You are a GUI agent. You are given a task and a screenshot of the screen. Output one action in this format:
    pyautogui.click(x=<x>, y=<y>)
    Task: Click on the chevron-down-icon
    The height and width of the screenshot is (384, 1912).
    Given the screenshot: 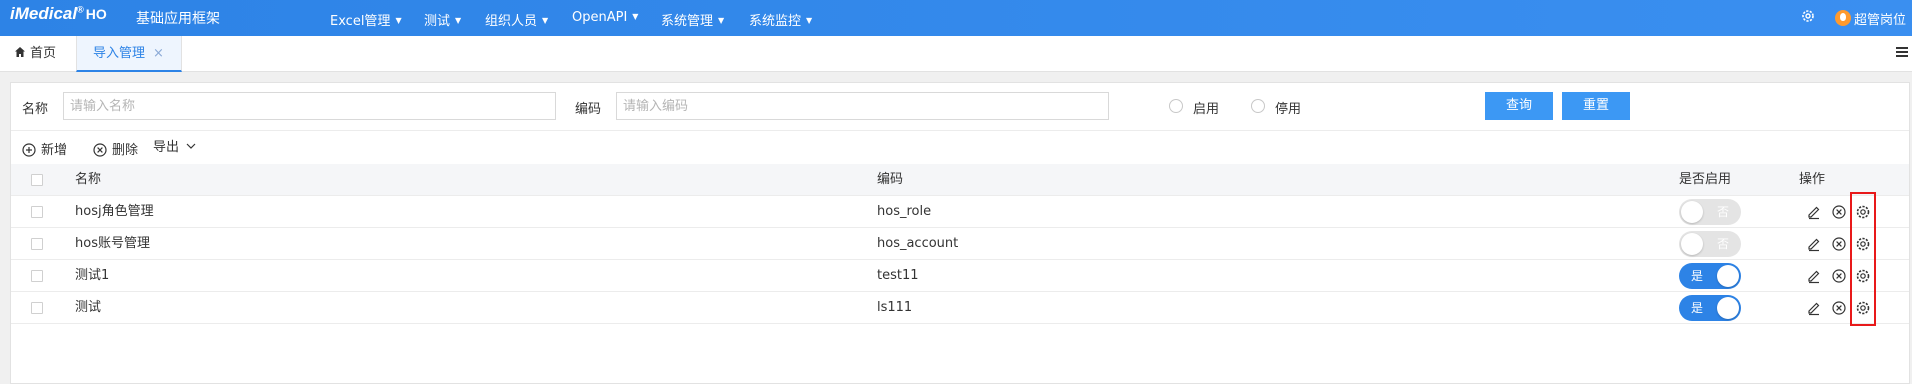 What is the action you would take?
    pyautogui.click(x=191, y=146)
    